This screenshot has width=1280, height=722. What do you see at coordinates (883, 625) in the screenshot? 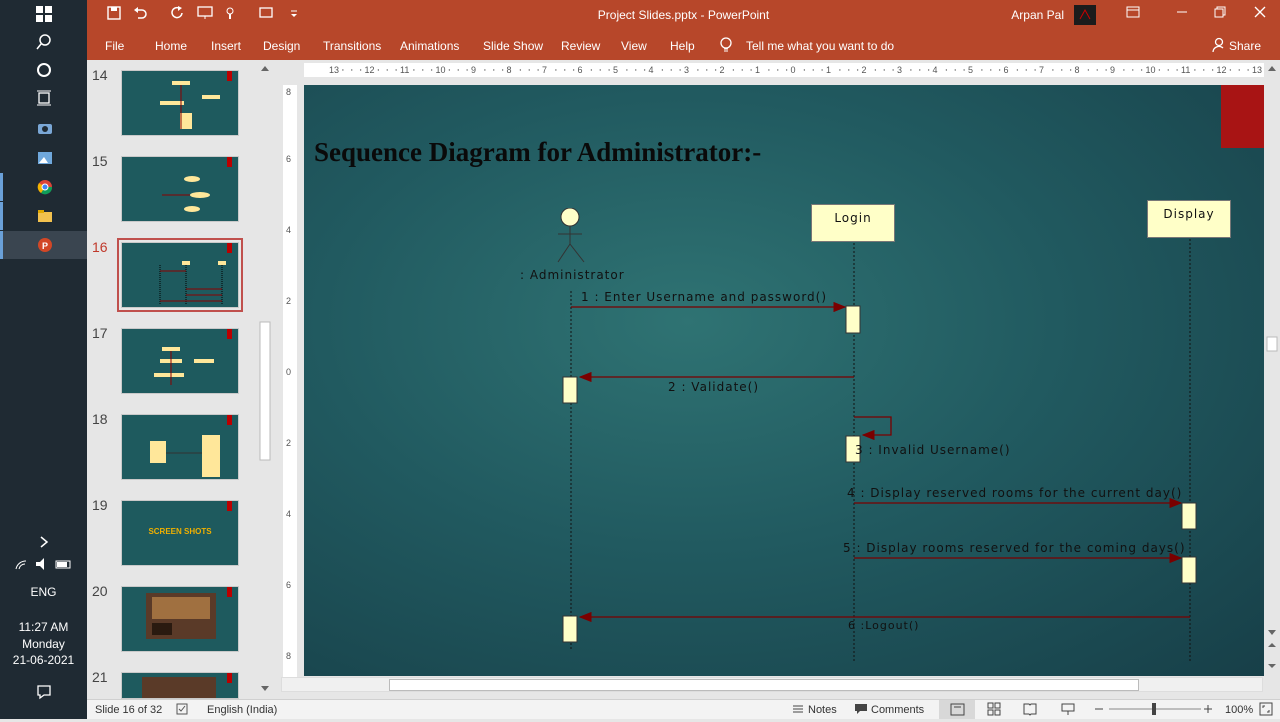
I see `message-6: 6 :Logout()` at bounding box center [883, 625].